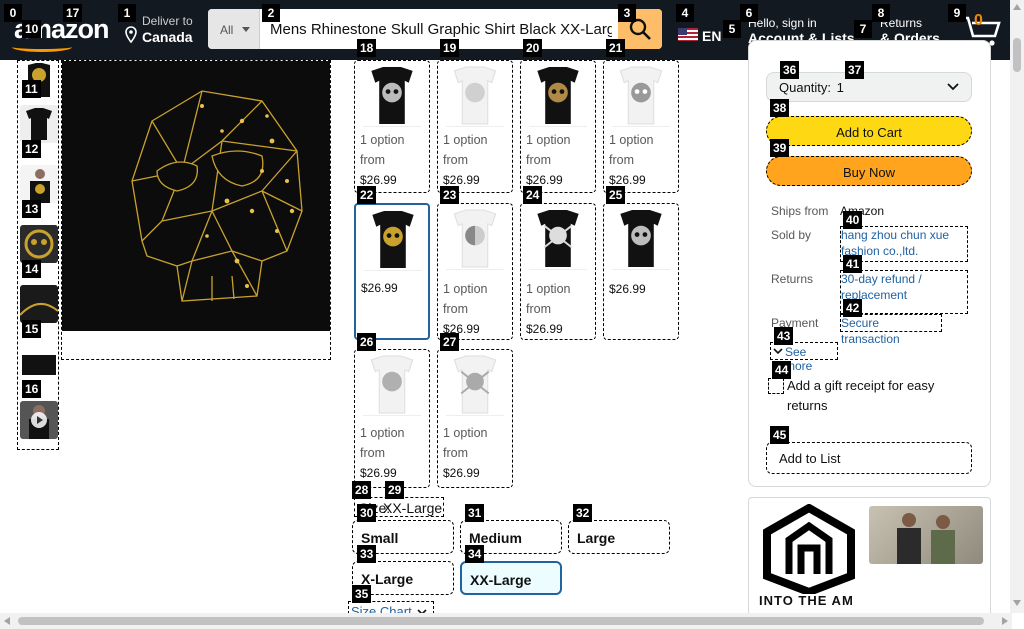  What do you see at coordinates (583, 513) in the screenshot?
I see `marker-badge: 32` at bounding box center [583, 513].